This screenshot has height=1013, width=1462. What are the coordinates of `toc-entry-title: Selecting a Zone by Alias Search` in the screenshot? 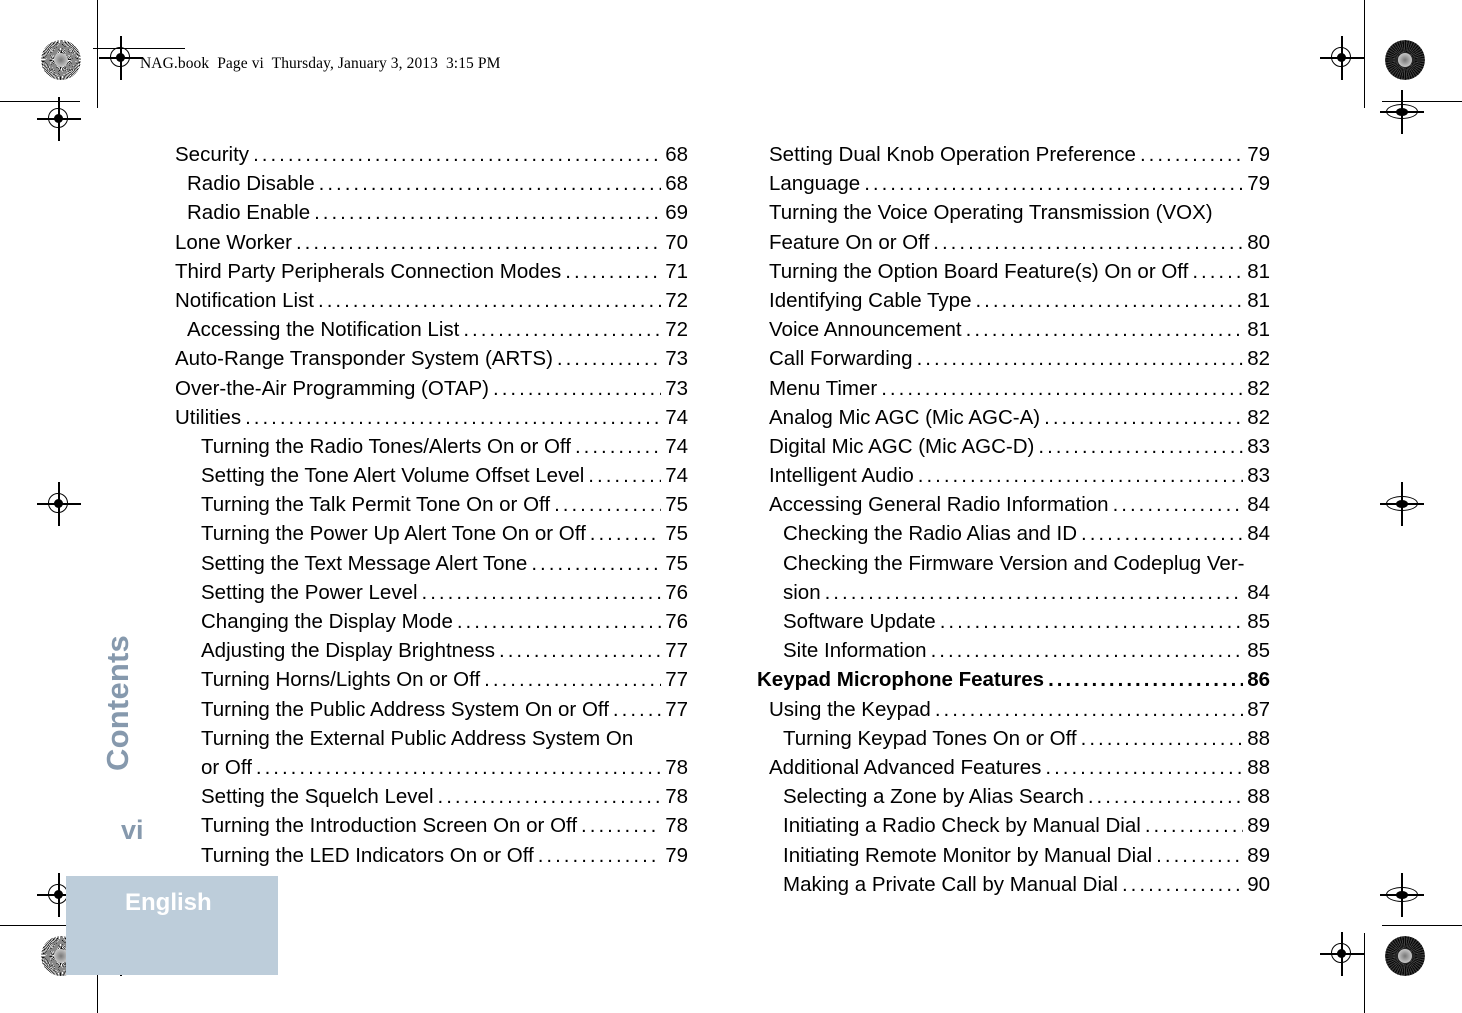 It's located at (933, 797).